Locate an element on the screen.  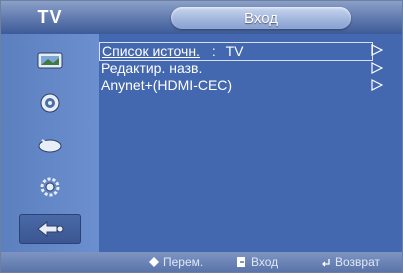
hint-enter-label: Вход is located at coordinates (265, 262).